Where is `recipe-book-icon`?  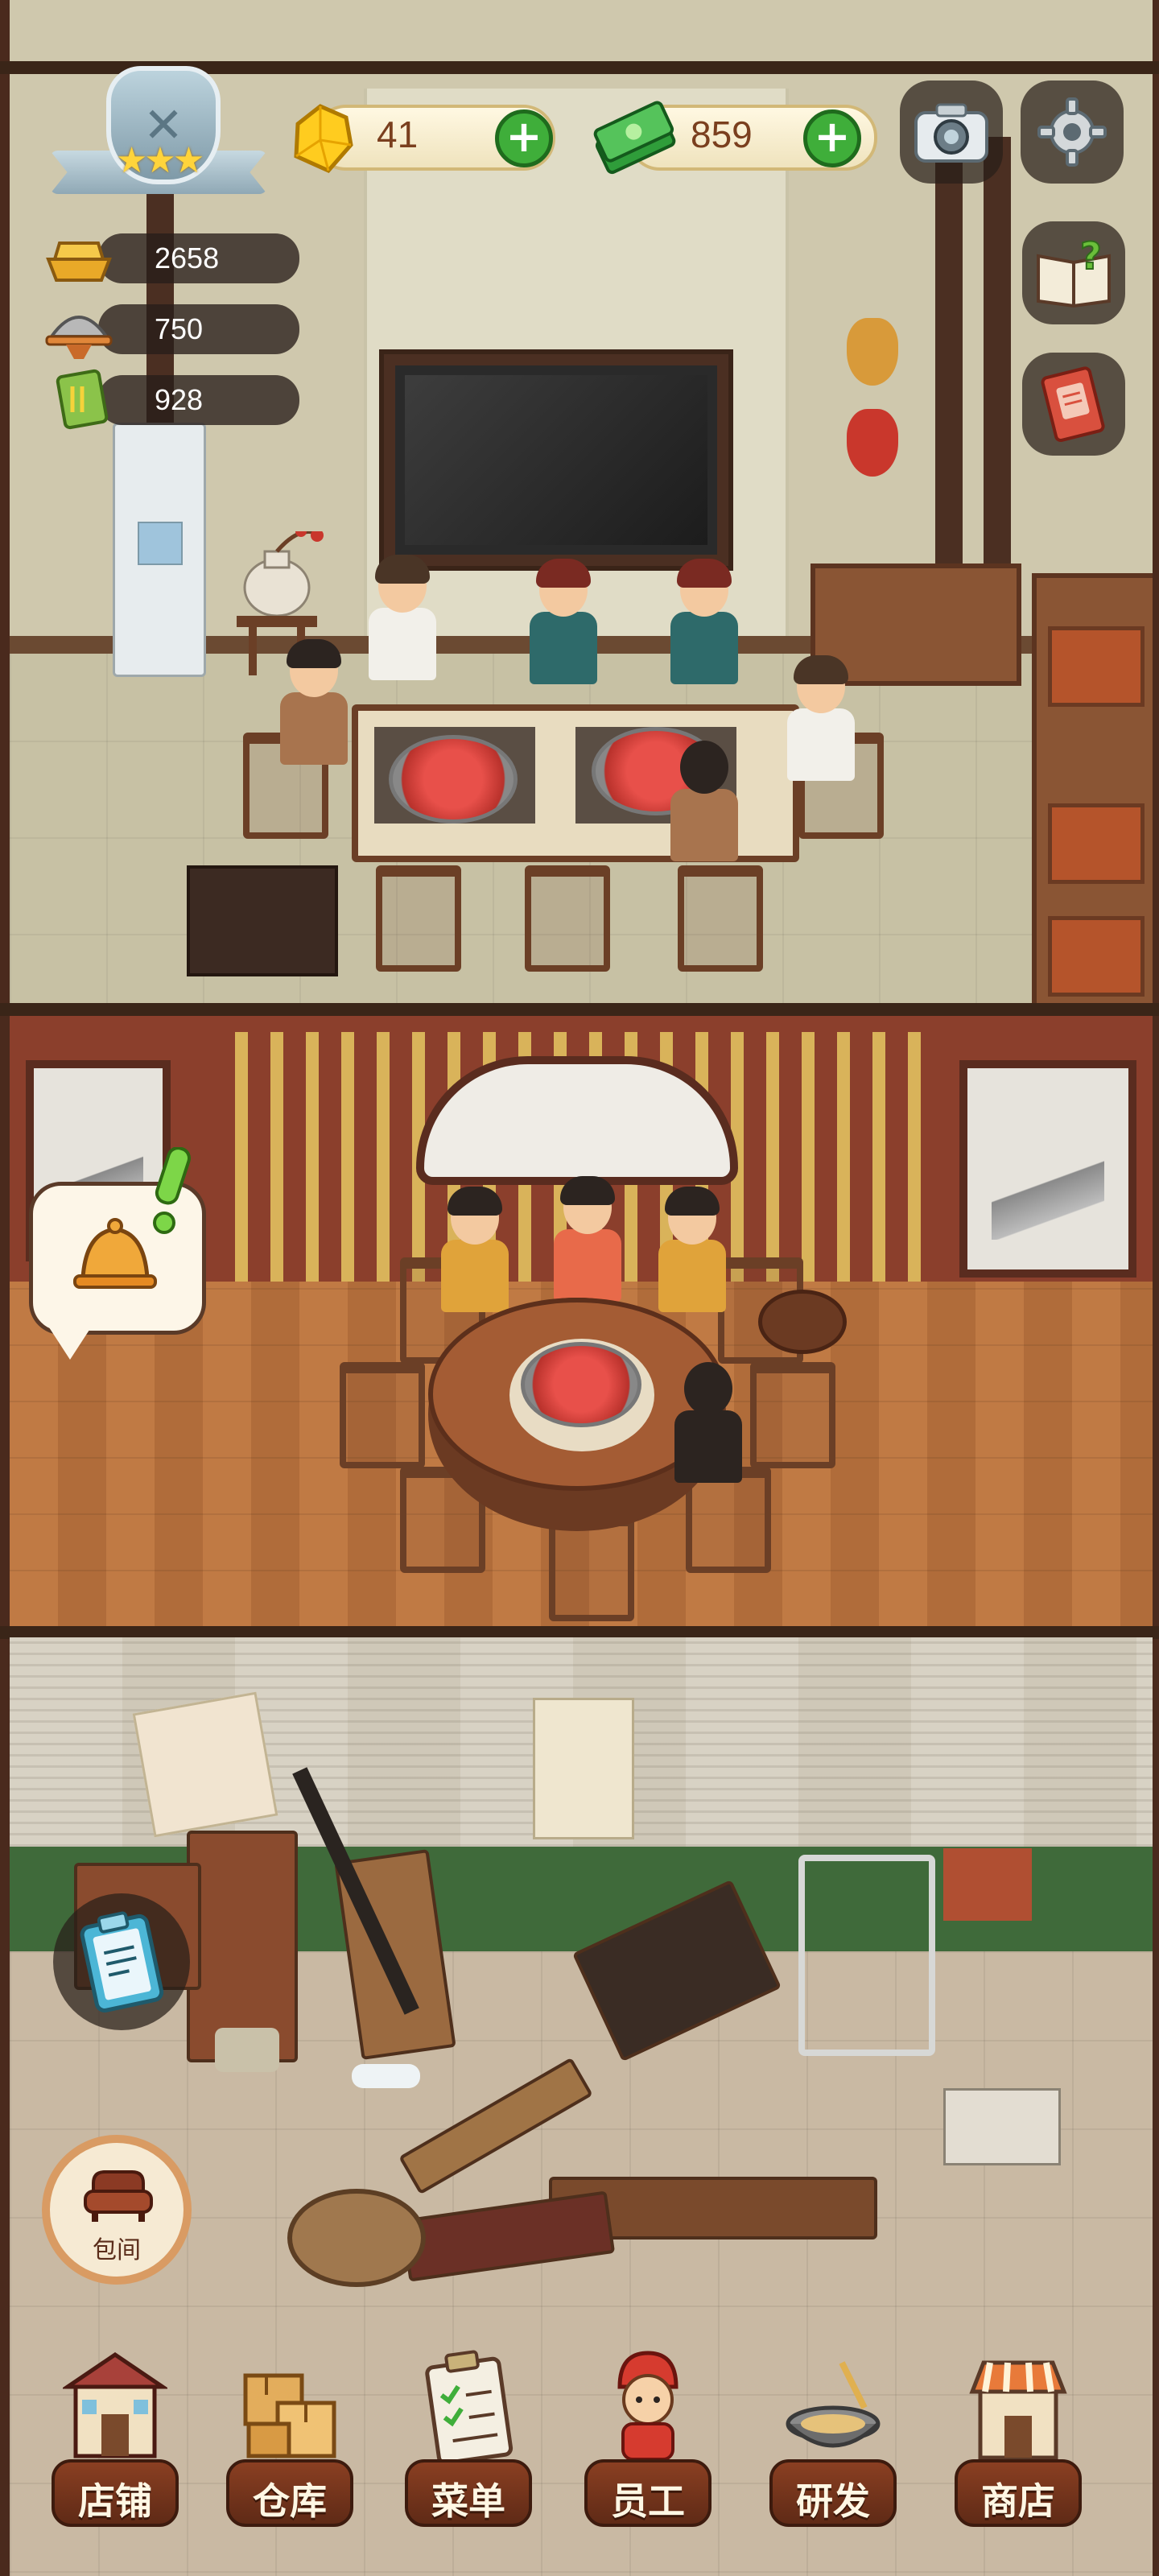 recipe-book-icon is located at coordinates (79, 400).